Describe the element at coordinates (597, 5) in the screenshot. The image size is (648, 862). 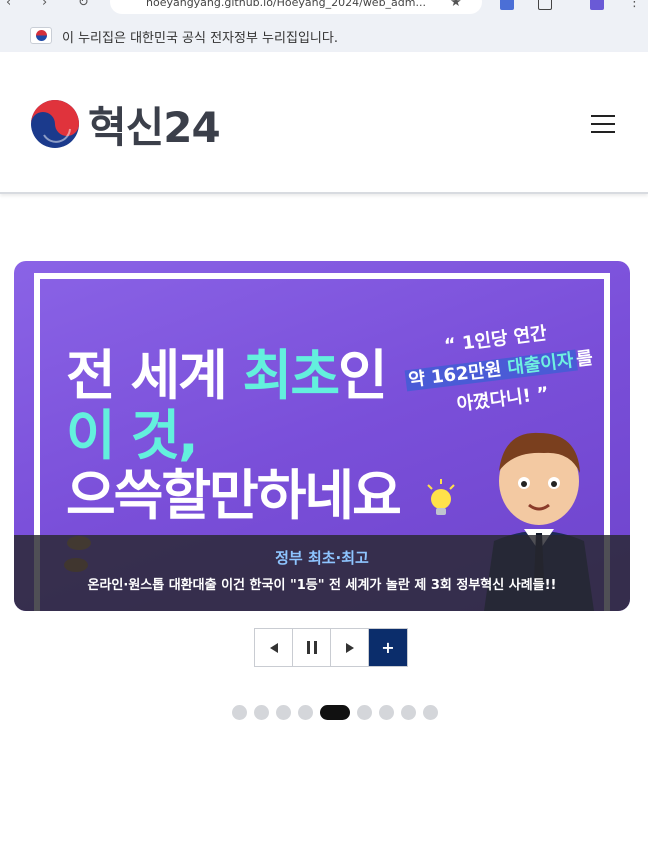
I see `profile-icon` at that location.